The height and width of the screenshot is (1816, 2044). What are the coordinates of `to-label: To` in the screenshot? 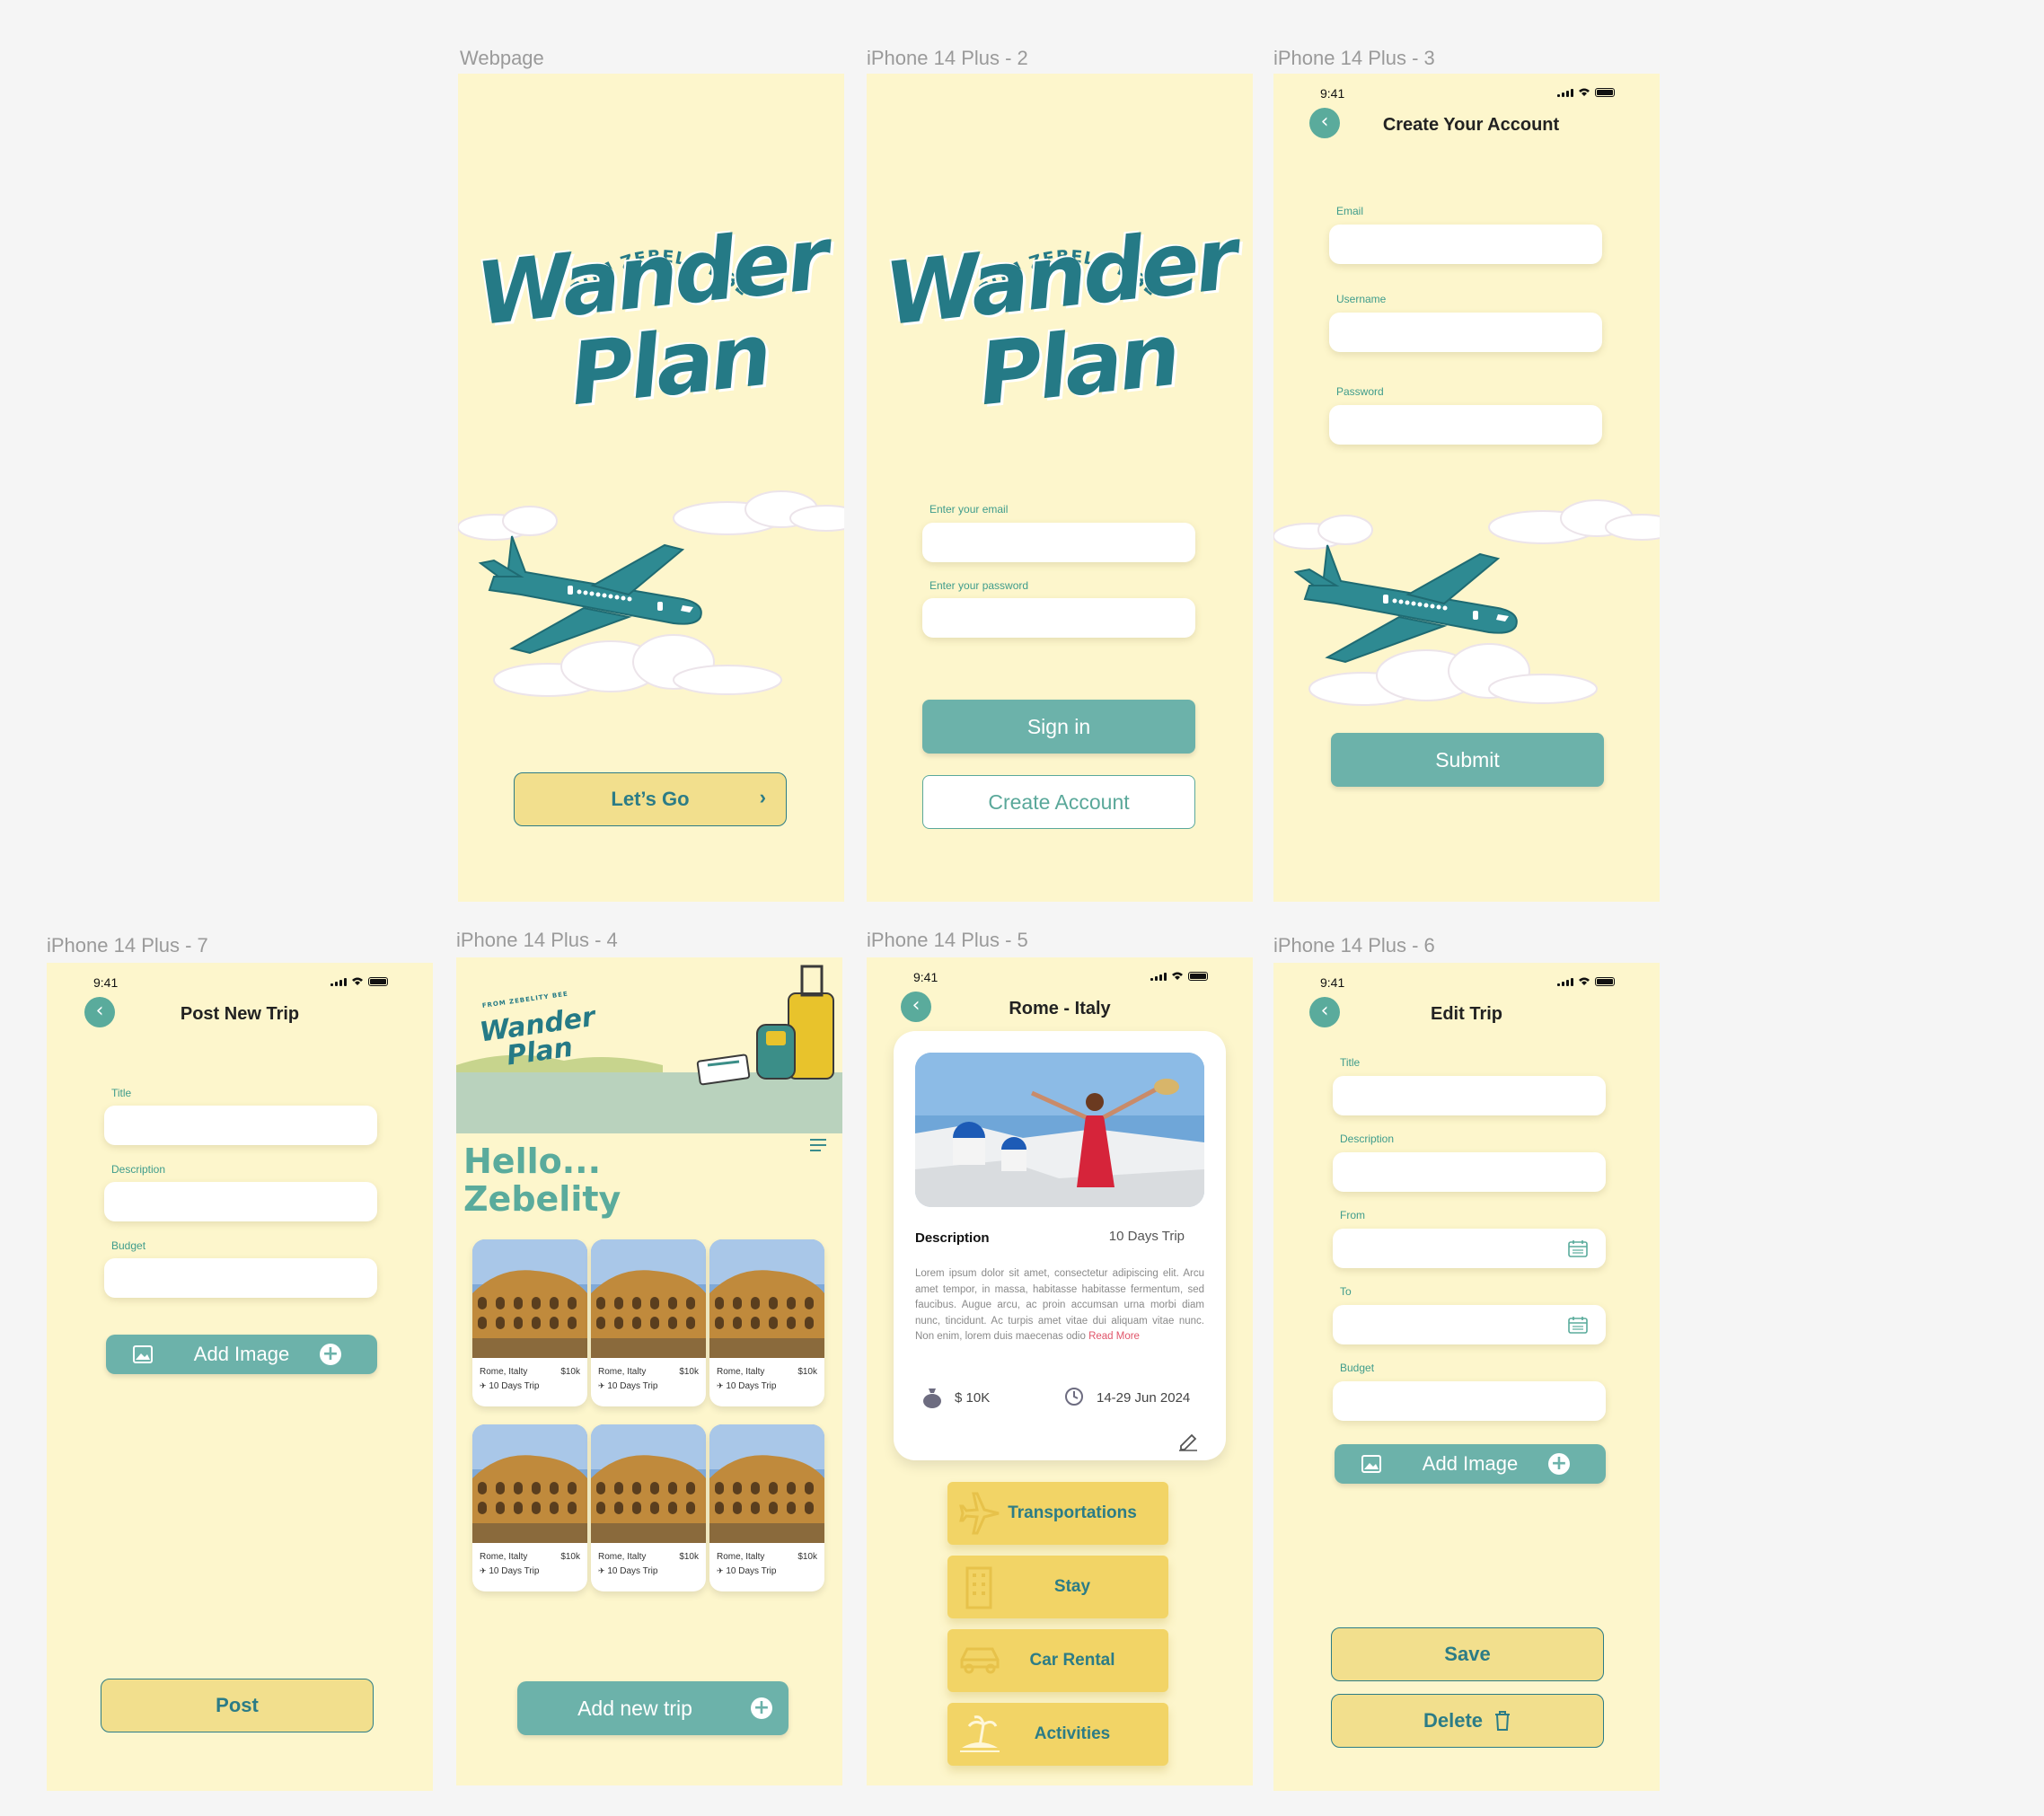 It's located at (1346, 1291).